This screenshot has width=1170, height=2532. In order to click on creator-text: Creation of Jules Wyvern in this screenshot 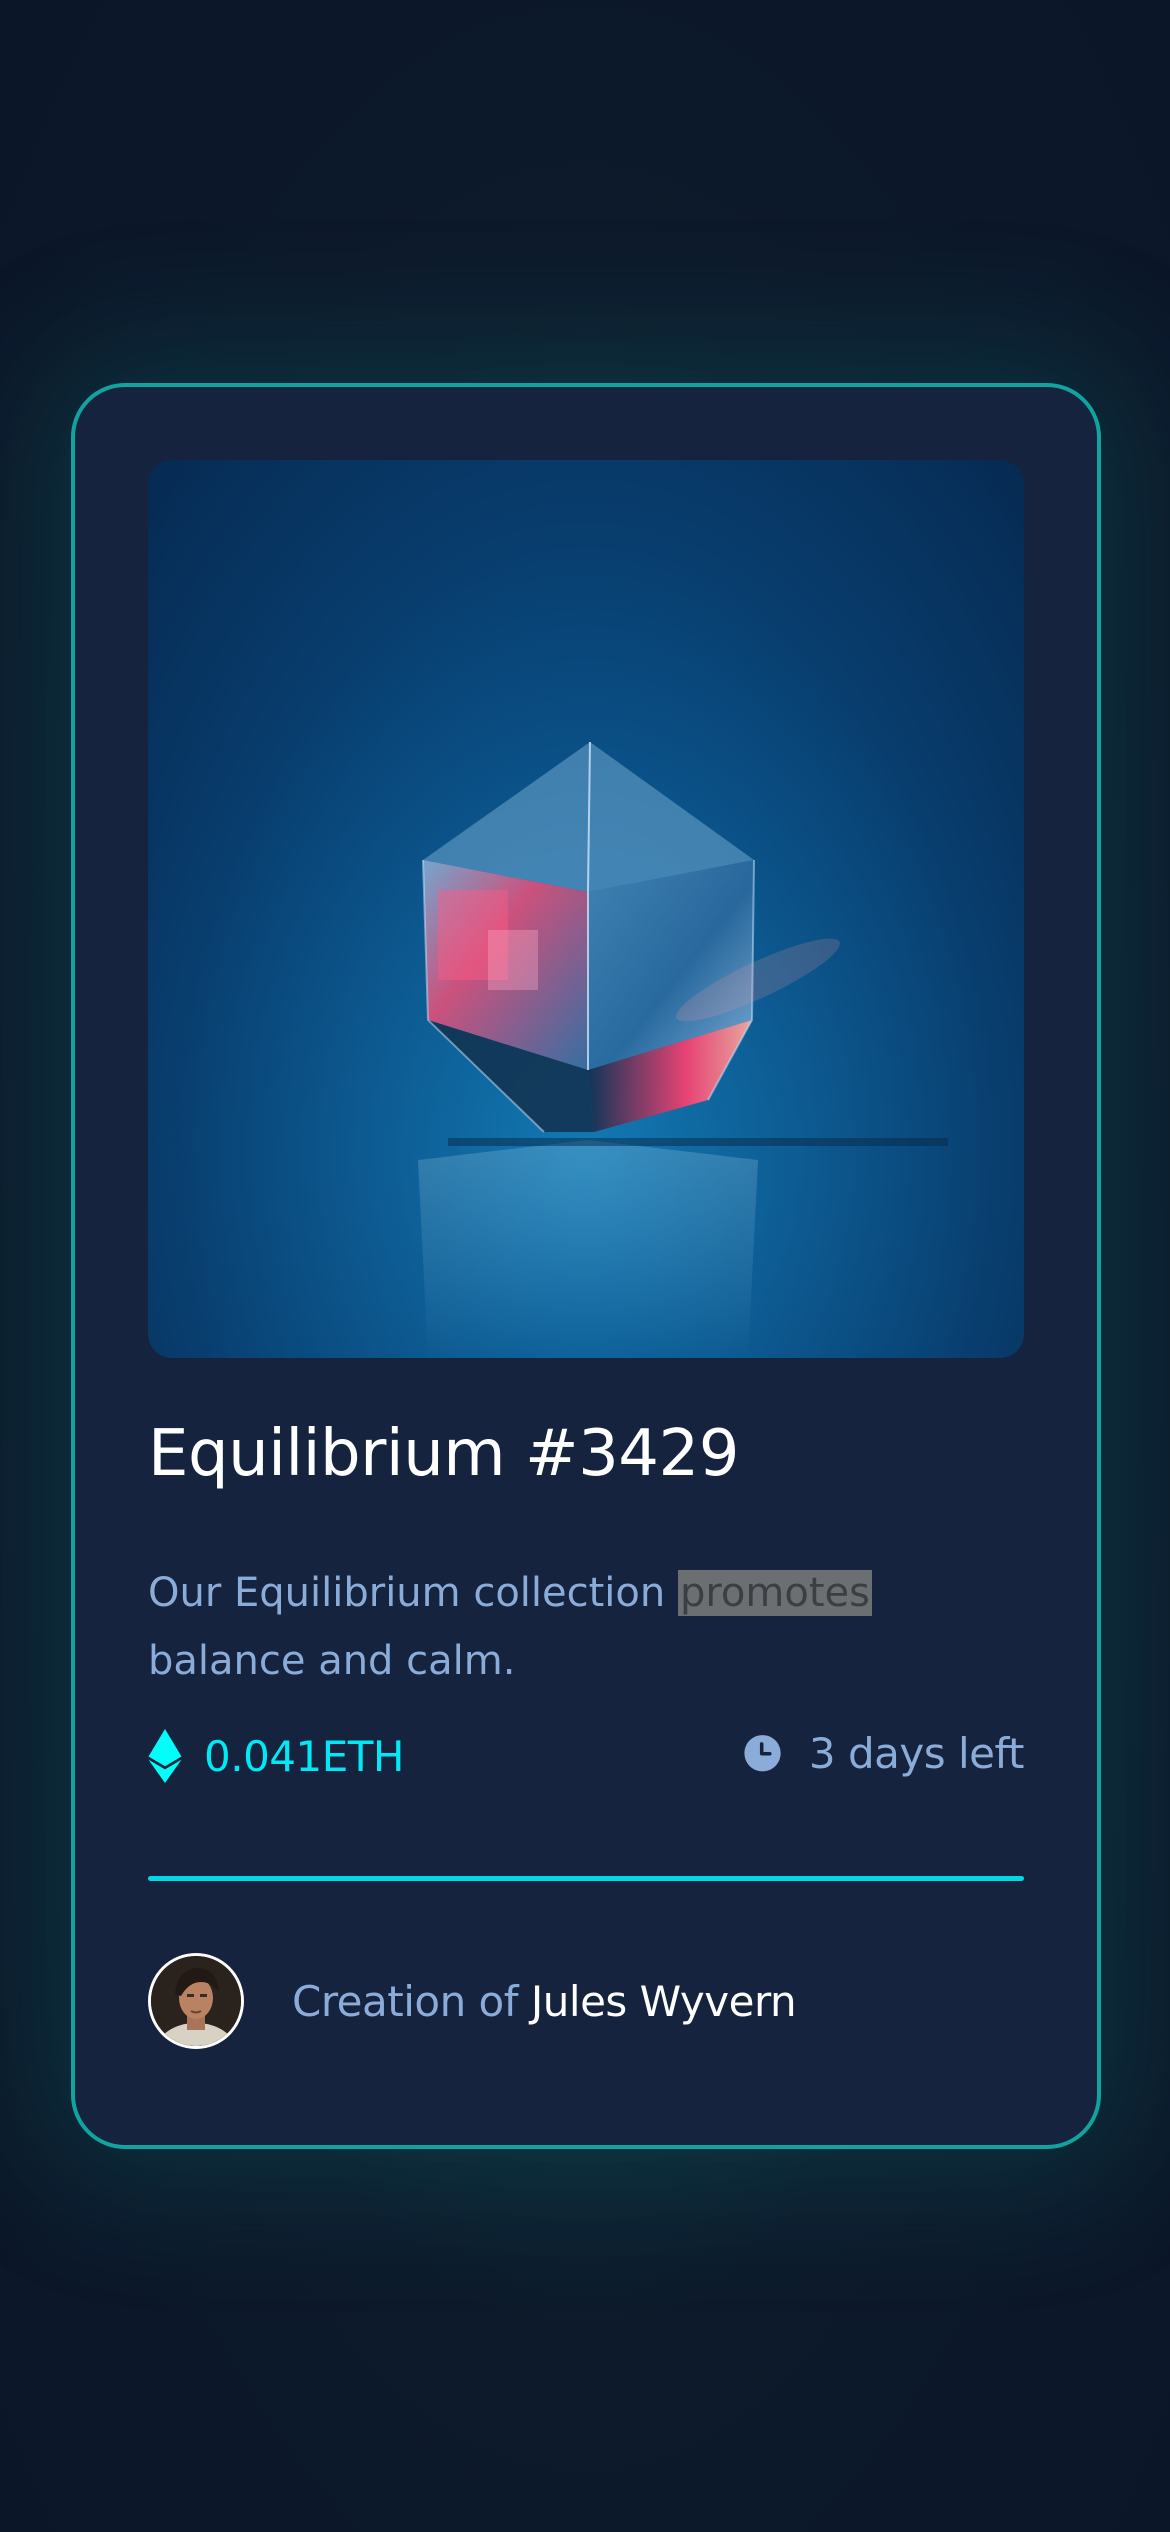, I will do `click(544, 2001)`.